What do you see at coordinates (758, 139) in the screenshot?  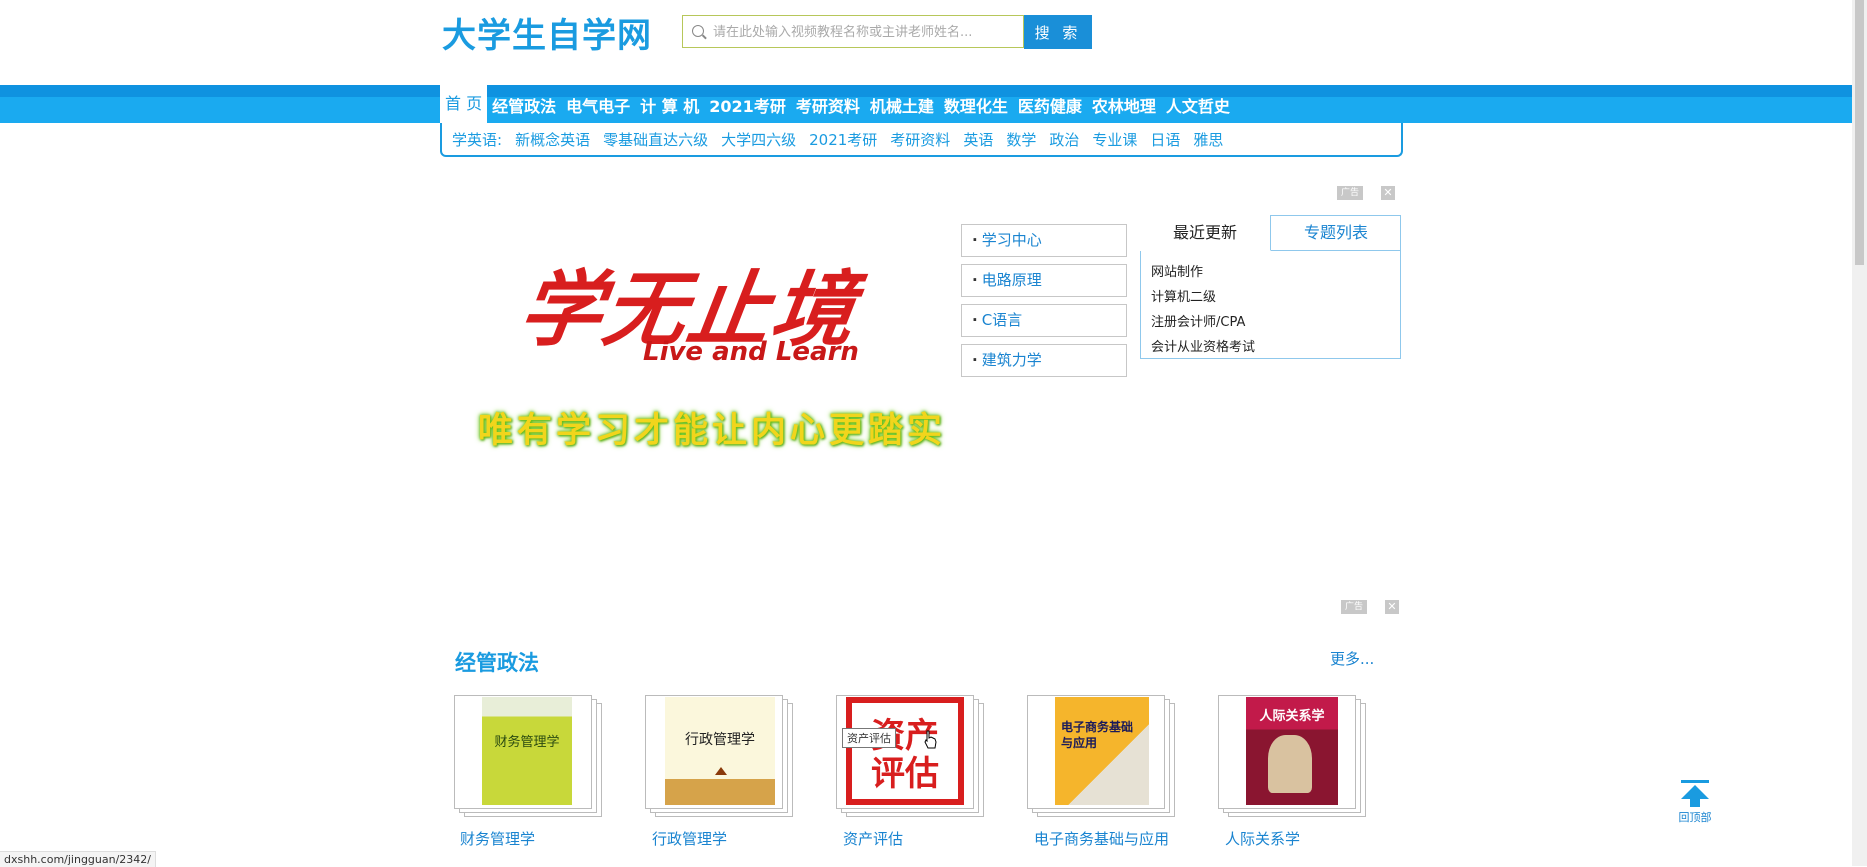 I see `subnav-item: 大学四六级` at bounding box center [758, 139].